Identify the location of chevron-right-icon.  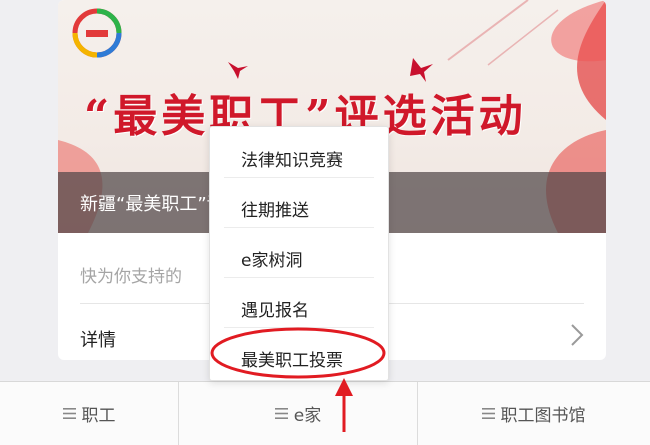
(577, 335).